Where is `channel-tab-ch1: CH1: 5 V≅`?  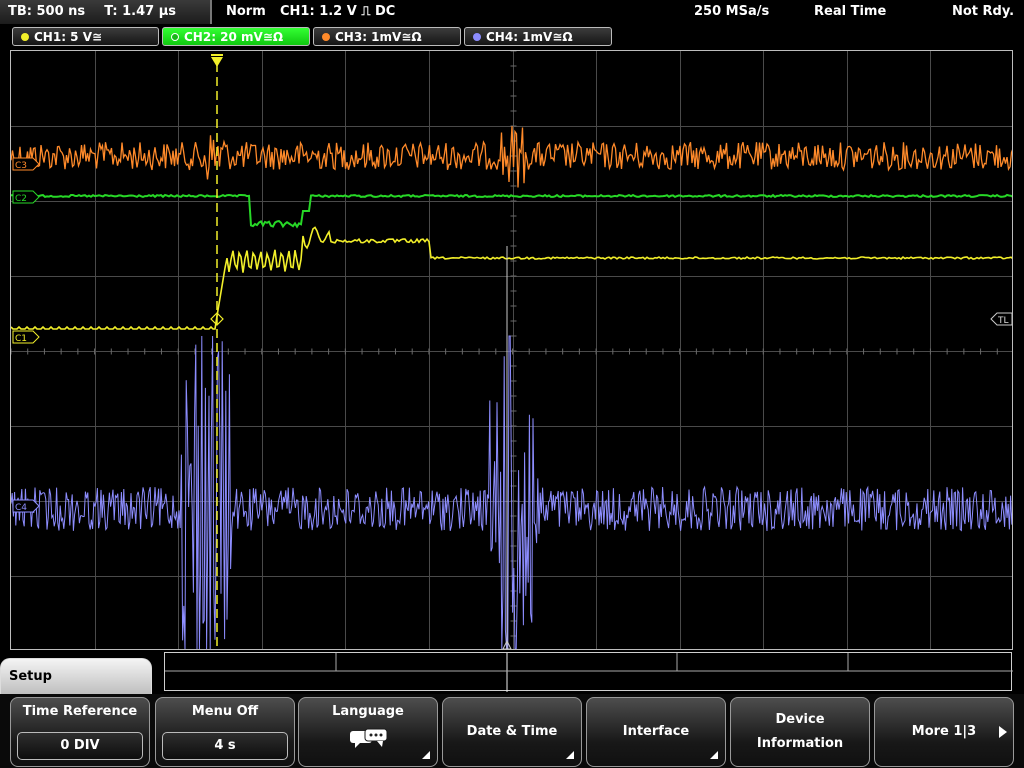 channel-tab-ch1: CH1: 5 V≅ is located at coordinates (85, 36).